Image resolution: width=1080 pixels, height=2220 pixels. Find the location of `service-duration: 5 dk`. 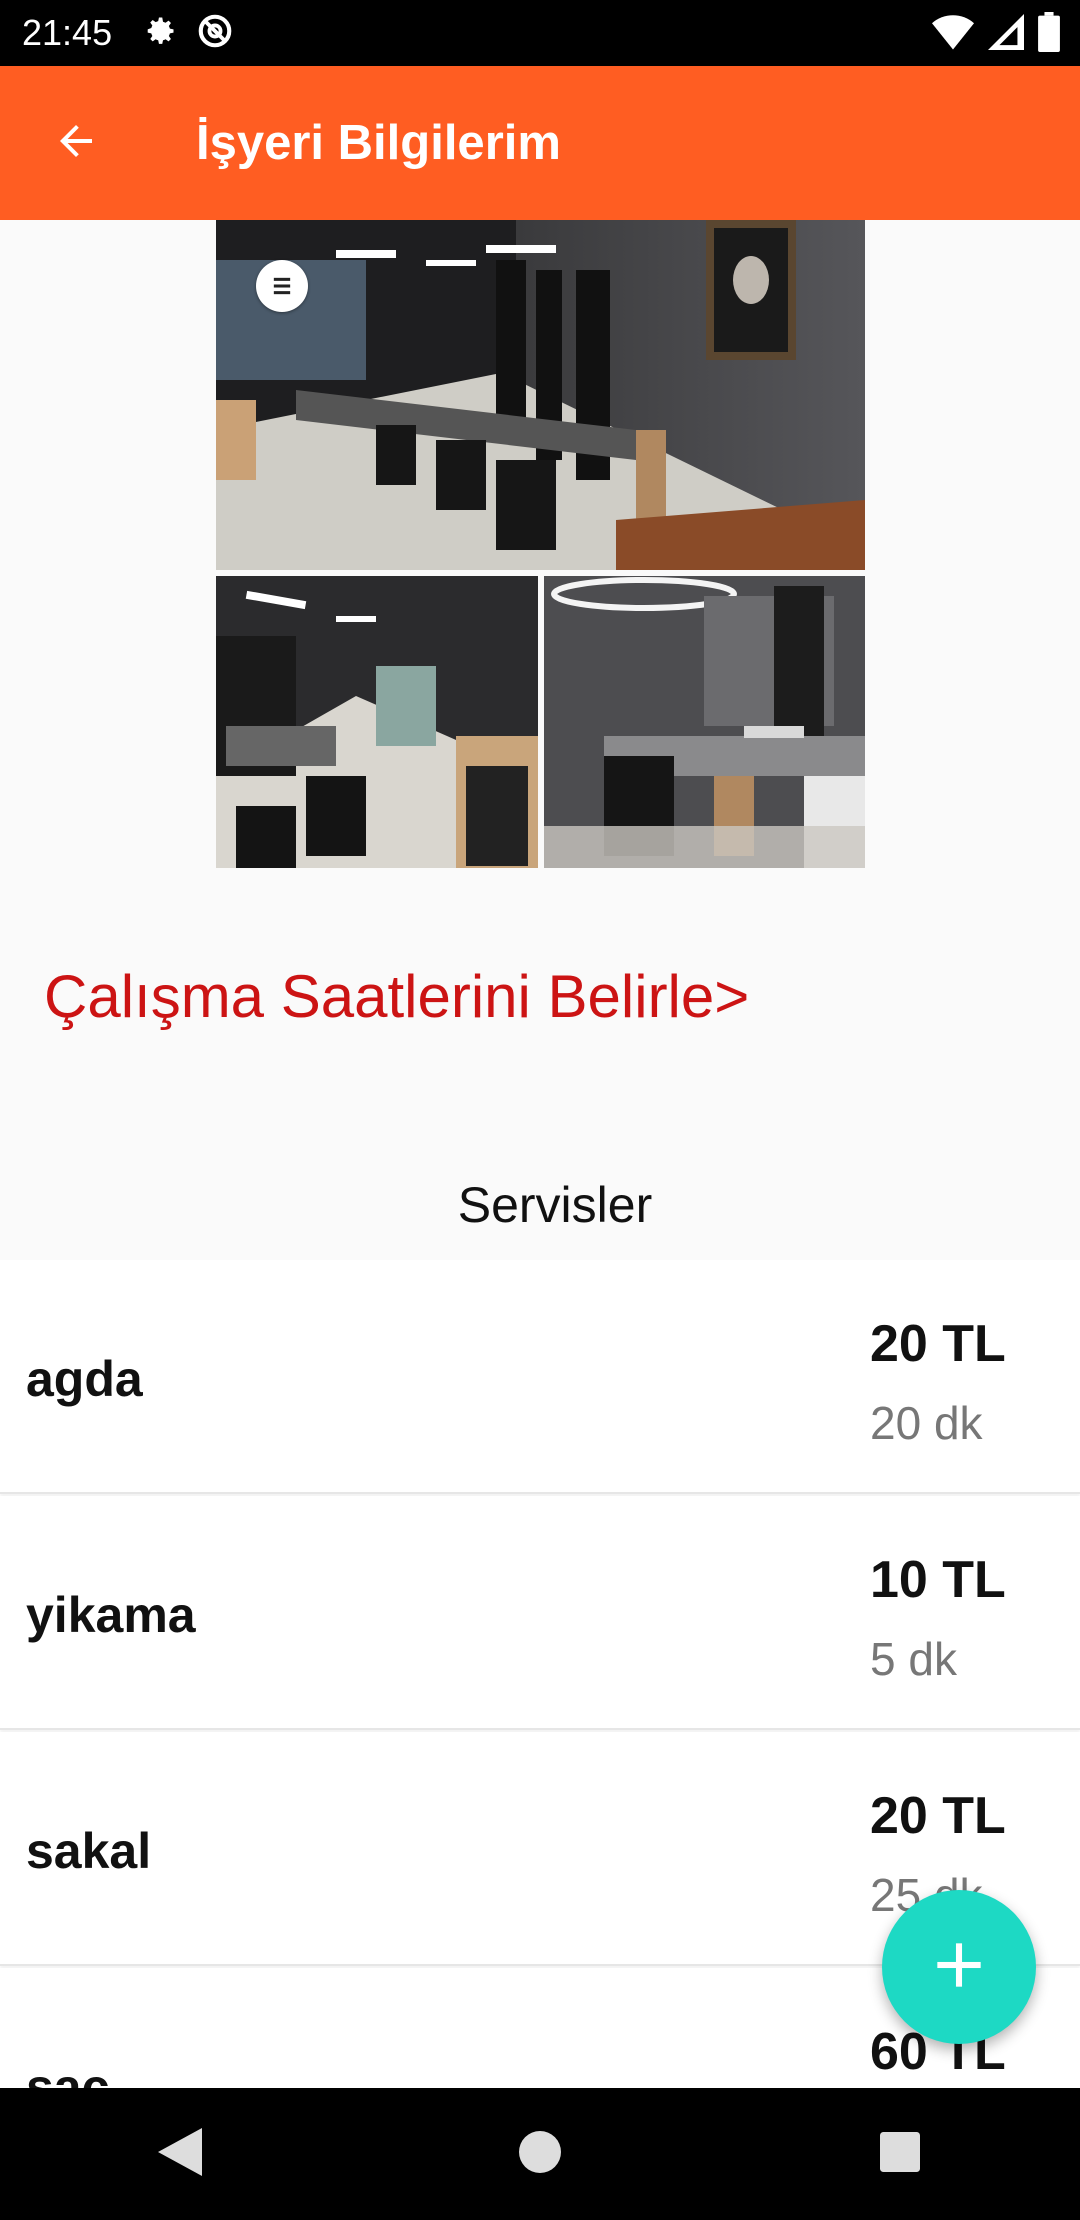

service-duration: 5 dk is located at coordinates (913, 1659).